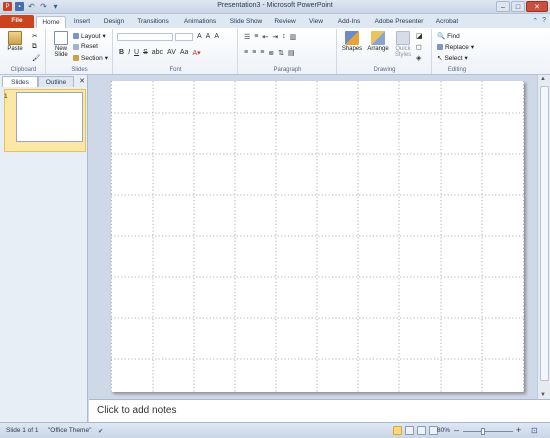 The height and width of the screenshot is (438, 550). Describe the element at coordinates (384, 70) in the screenshot. I see `drawing-label: Drawing` at that location.